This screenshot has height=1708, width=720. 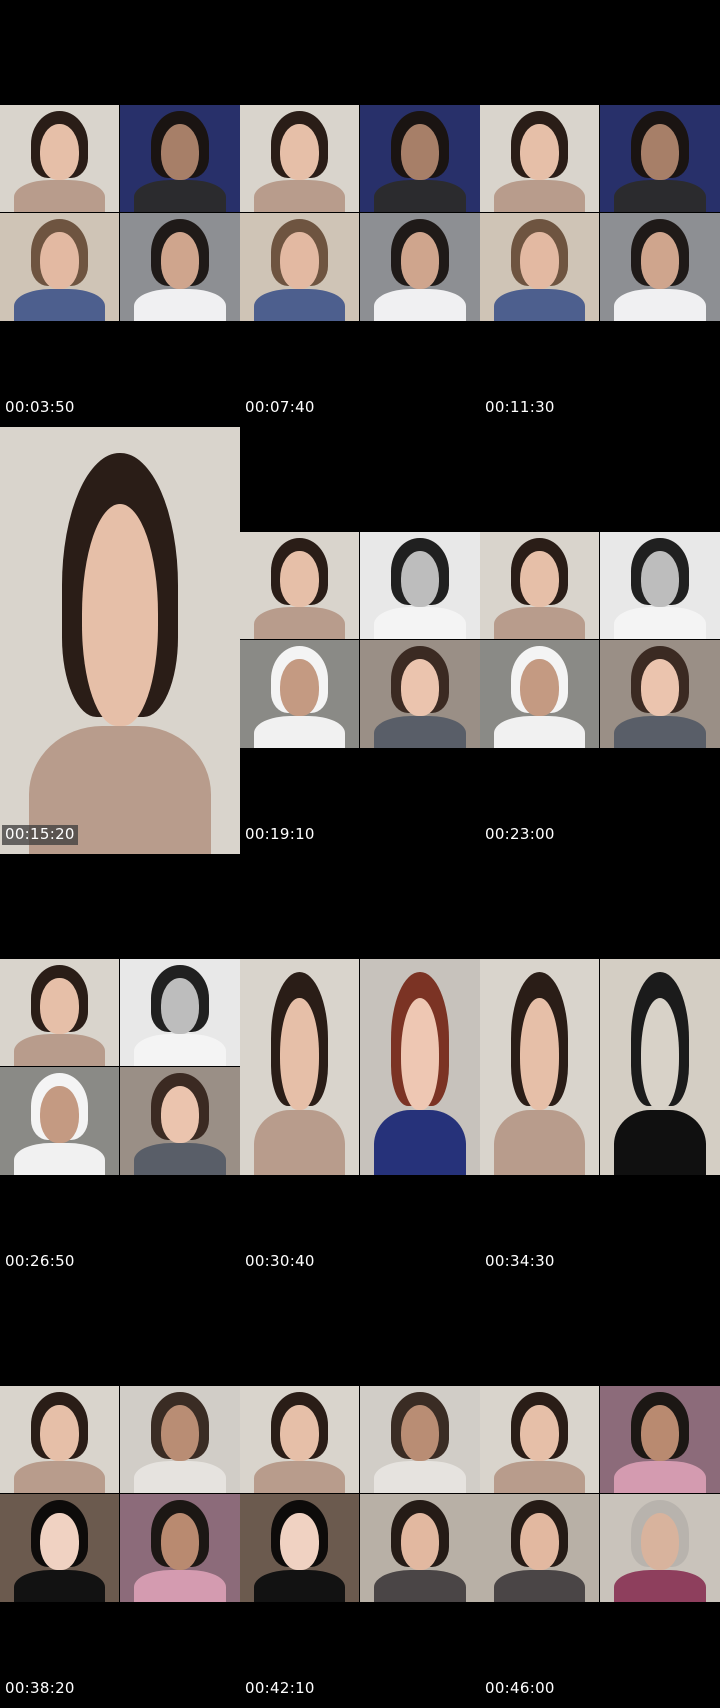 I want to click on thumbnail-cell: 00:38:20, so click(x=120, y=1494).